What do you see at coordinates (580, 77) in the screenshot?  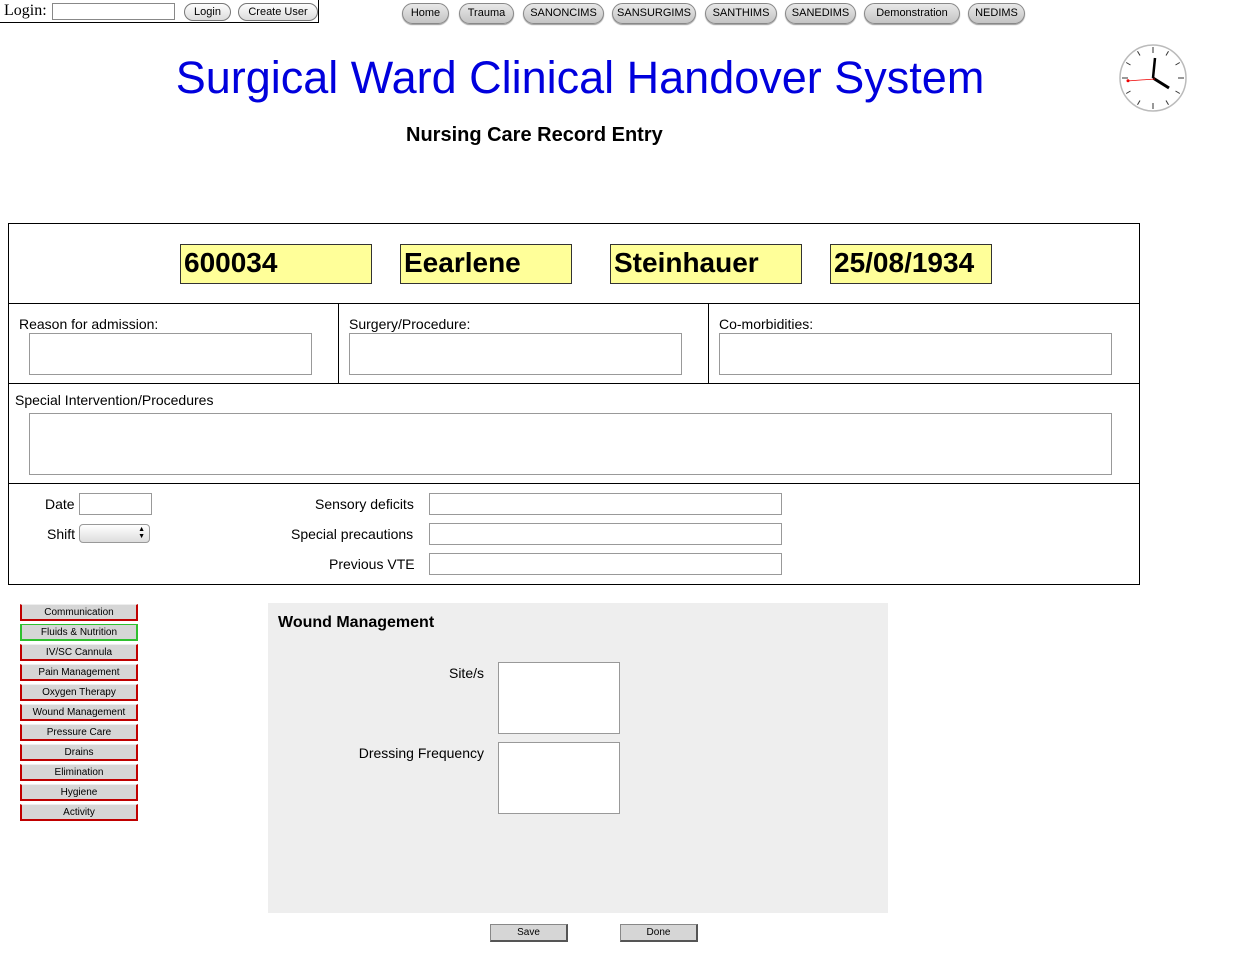 I see `page-title: Surgical Ward Clinical Handover System` at bounding box center [580, 77].